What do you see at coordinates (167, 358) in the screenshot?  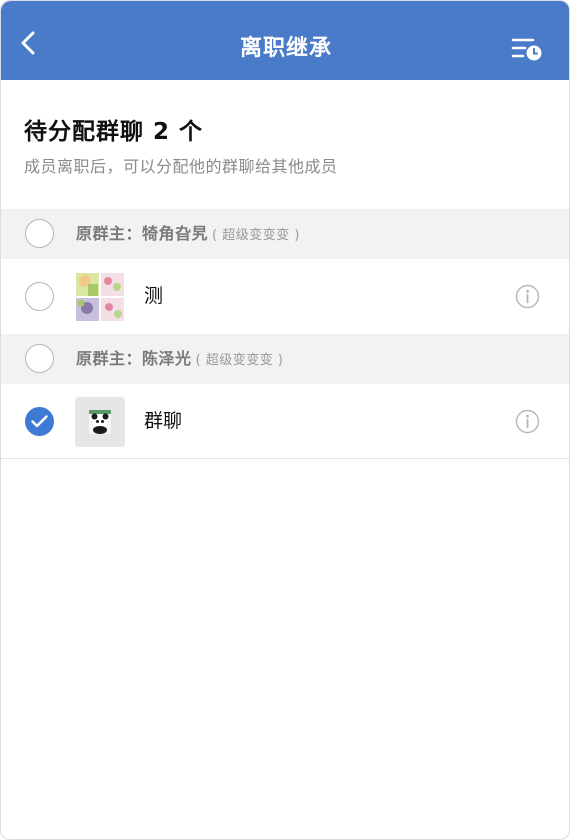 I see `owner-name: 陈泽光` at bounding box center [167, 358].